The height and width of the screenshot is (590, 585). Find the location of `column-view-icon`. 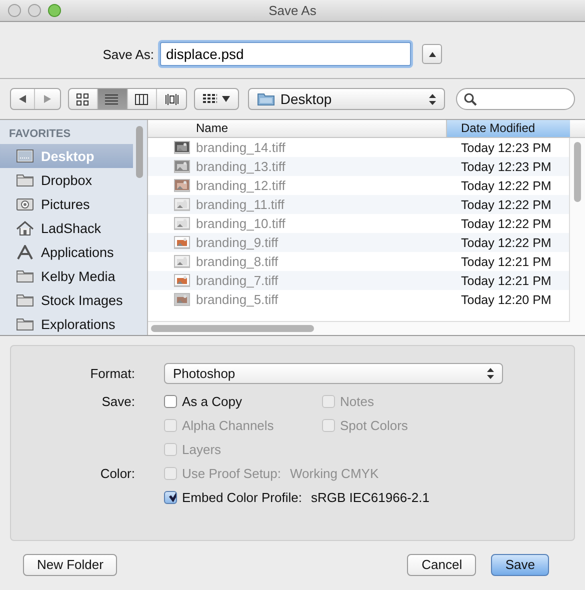

column-view-icon is located at coordinates (141, 99).